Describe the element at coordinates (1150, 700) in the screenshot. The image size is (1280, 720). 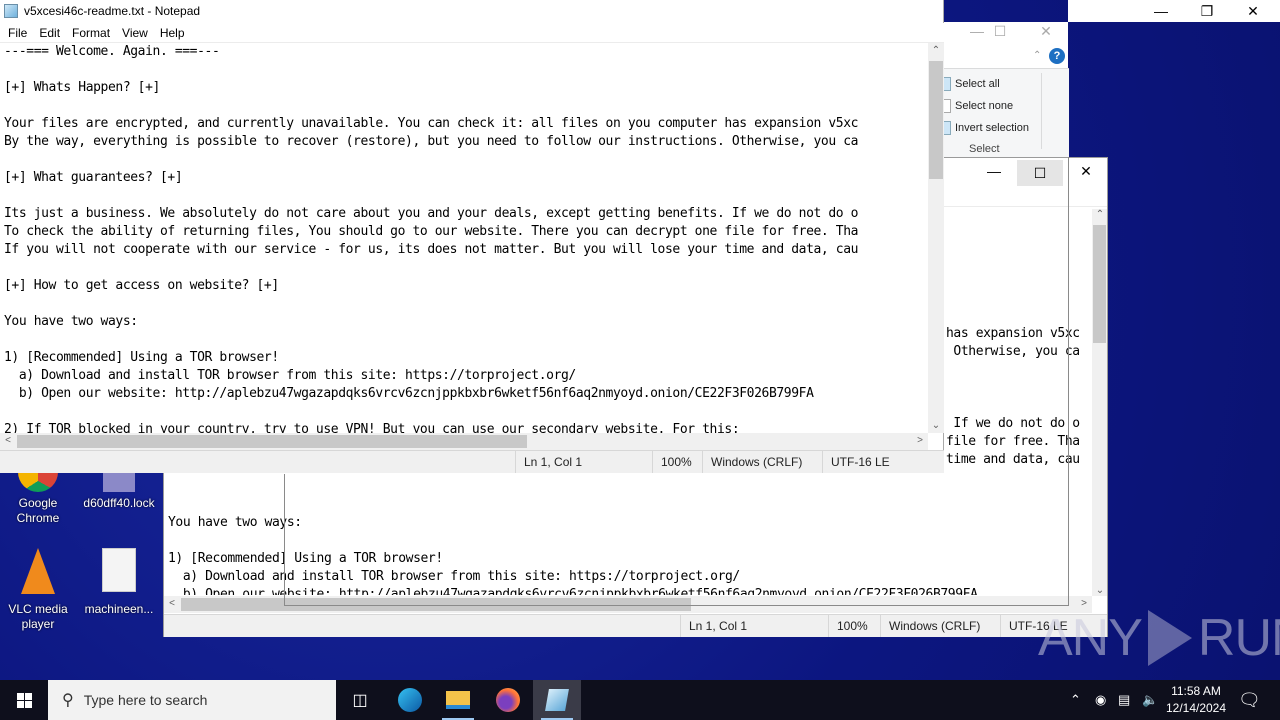
I see `tray-volume: 🔈` at that location.